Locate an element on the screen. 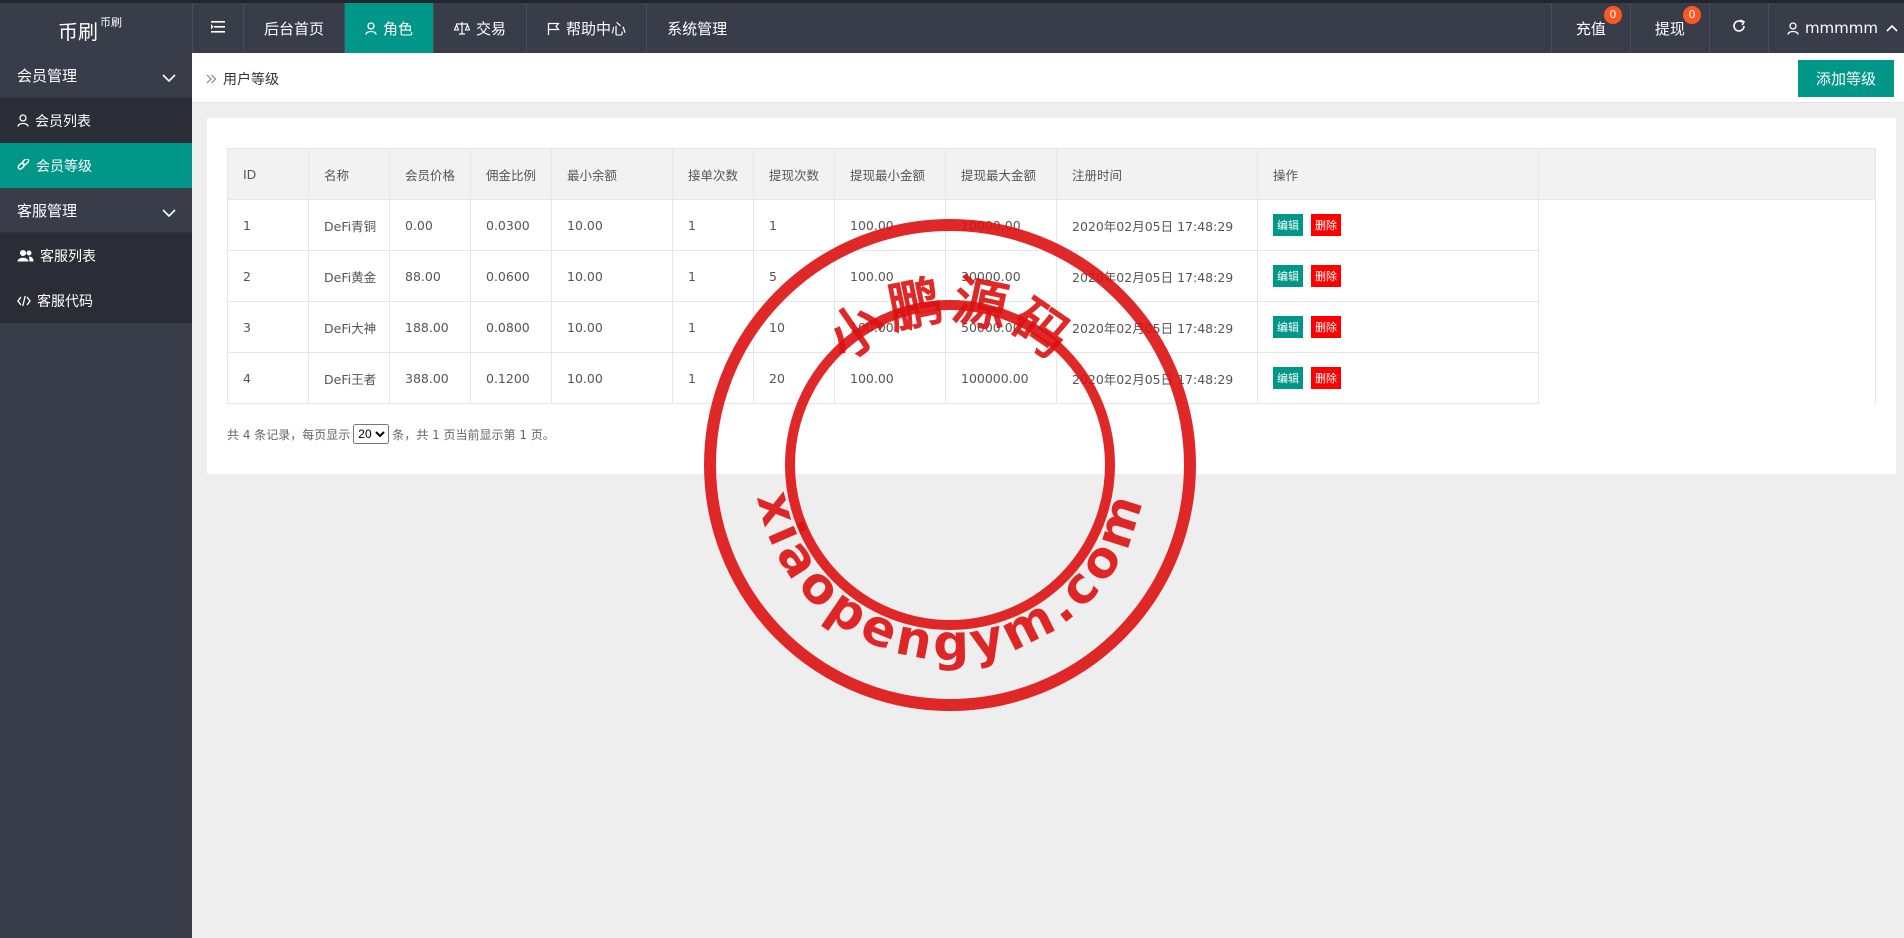 This screenshot has height=938, width=1904. cell: 50000.00 is located at coordinates (1001, 327).